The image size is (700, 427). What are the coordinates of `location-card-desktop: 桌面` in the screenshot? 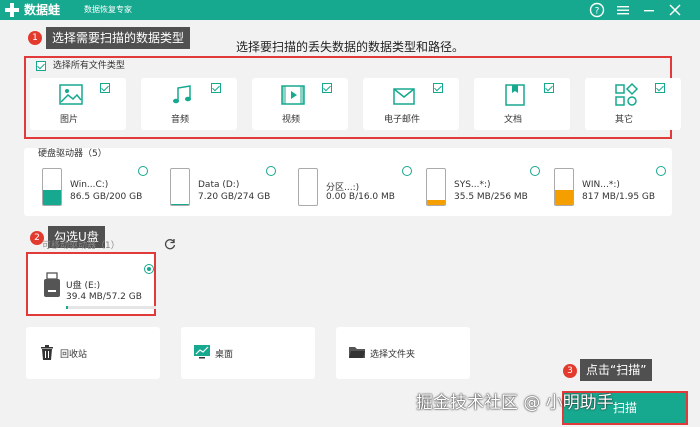 It's located at (248, 353).